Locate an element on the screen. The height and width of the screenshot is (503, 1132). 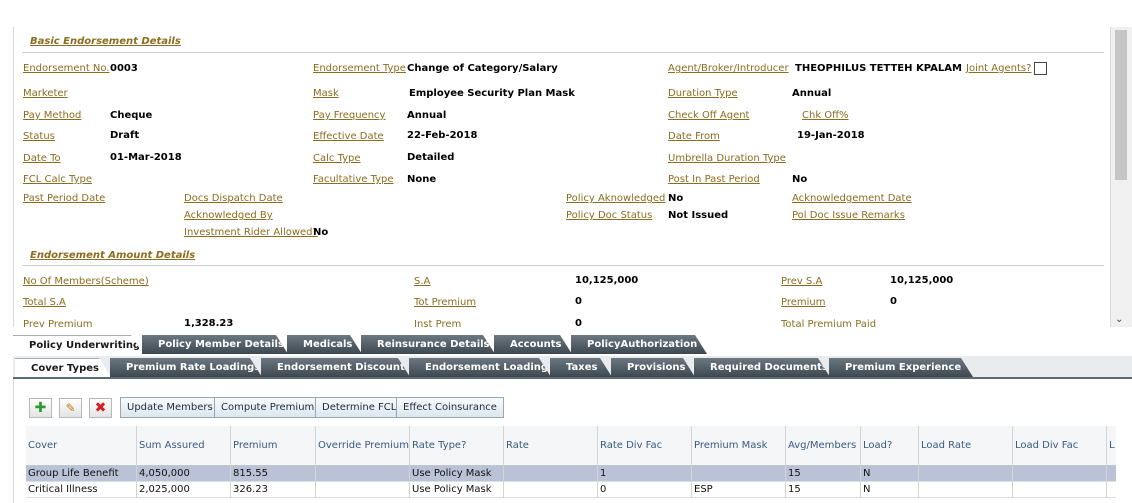
update-members-button: Update Members is located at coordinates (170, 407).